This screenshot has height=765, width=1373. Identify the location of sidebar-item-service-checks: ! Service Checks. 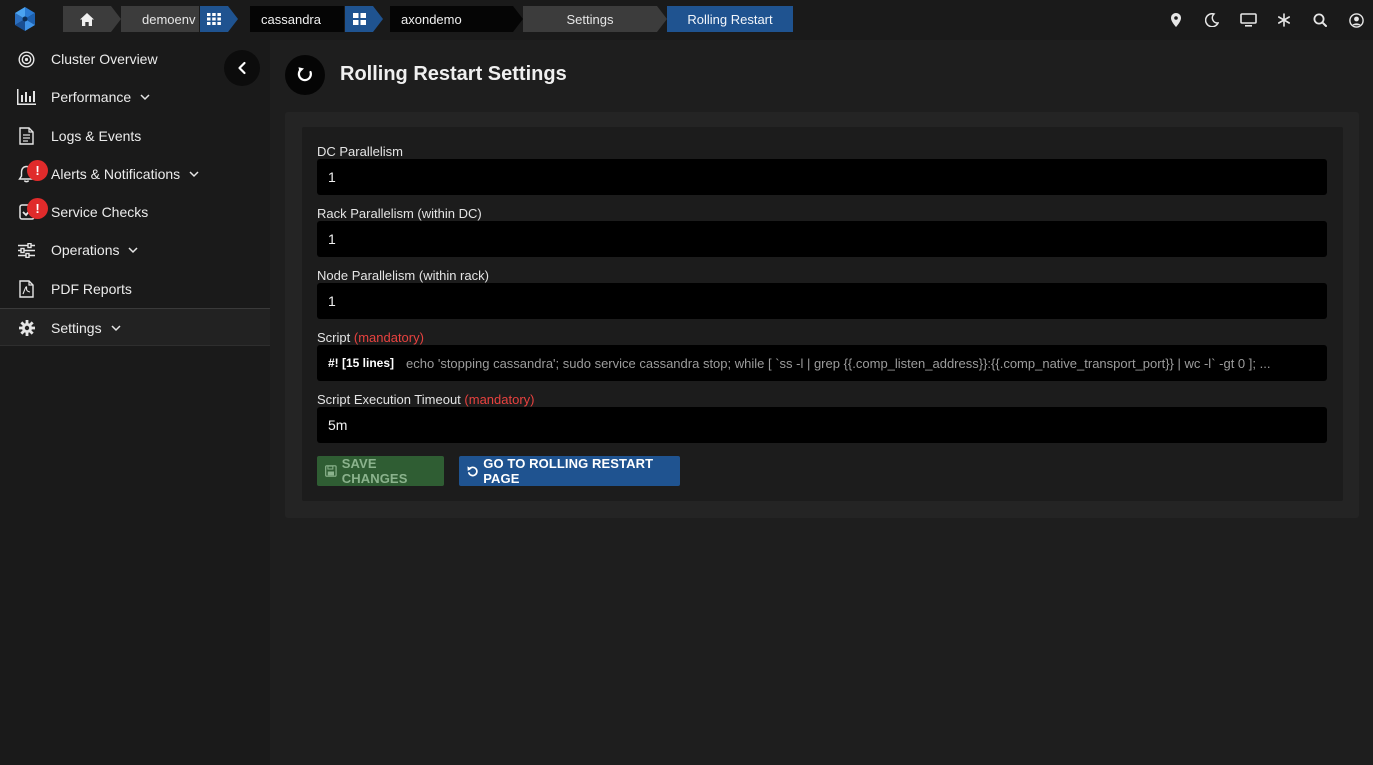
(135, 212).